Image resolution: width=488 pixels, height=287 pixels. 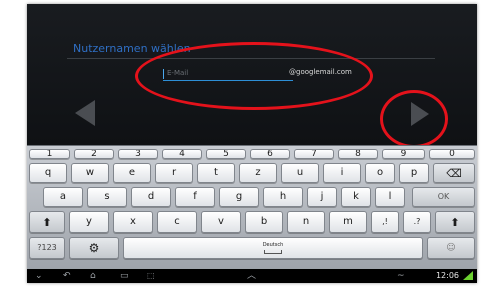 I want to click on key-n: n, so click(x=306, y=222).